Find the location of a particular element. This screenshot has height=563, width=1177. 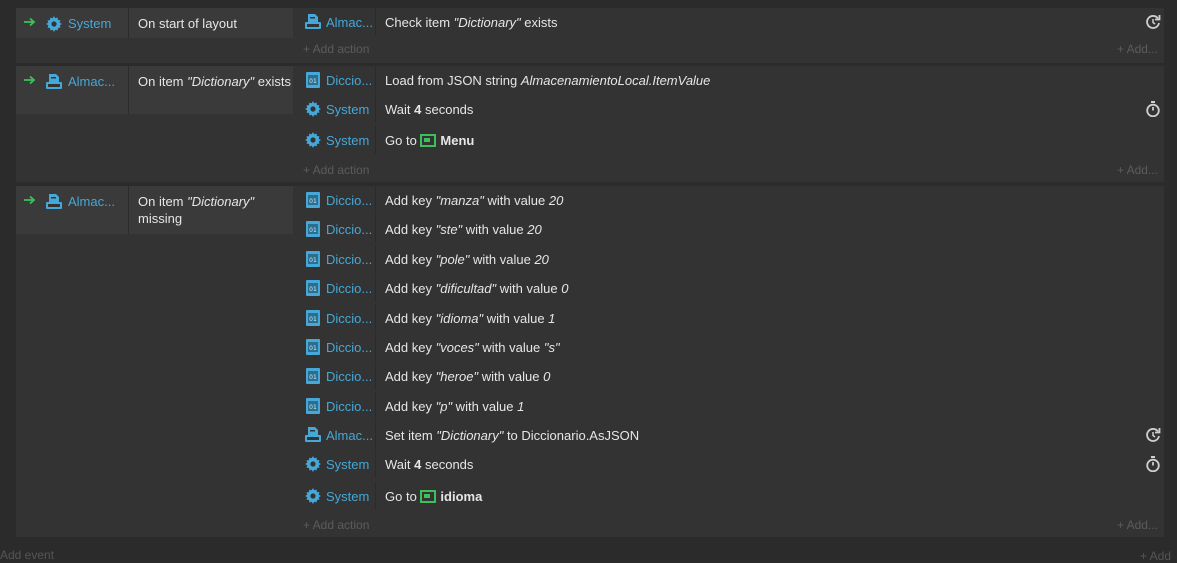

condition: System On start of layout is located at coordinates (154, 23).